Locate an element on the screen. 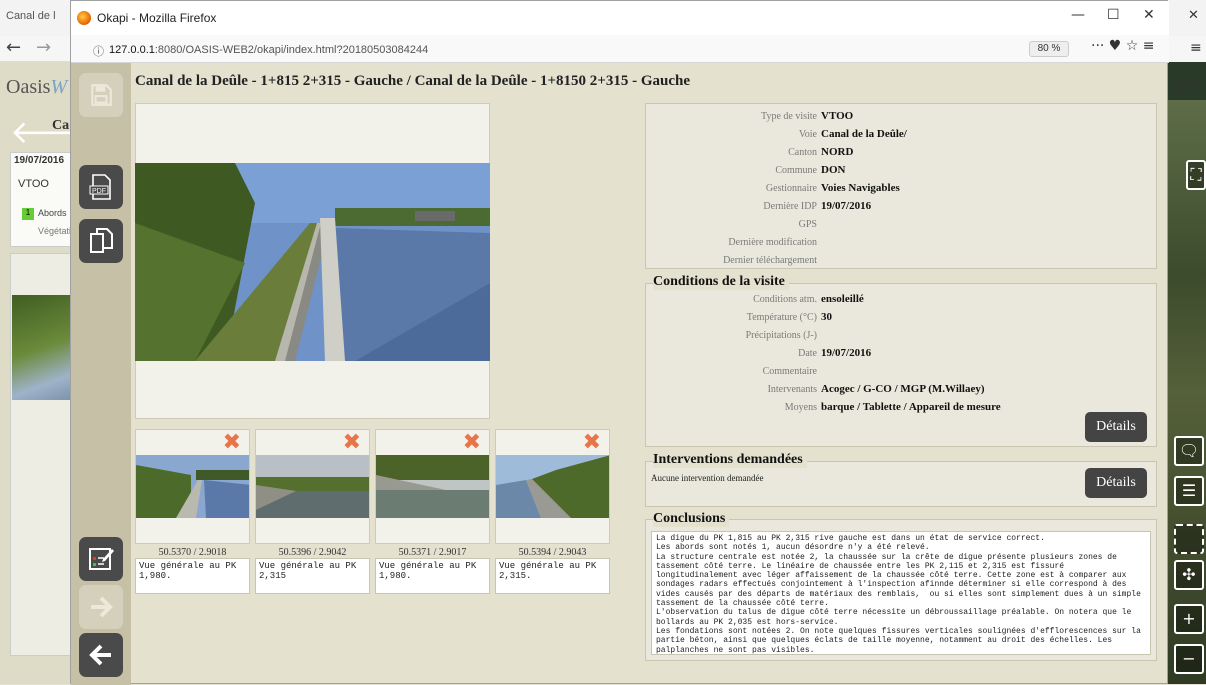 The width and height of the screenshot is (1206, 685). pdf-label: PDF is located at coordinates (99, 191).